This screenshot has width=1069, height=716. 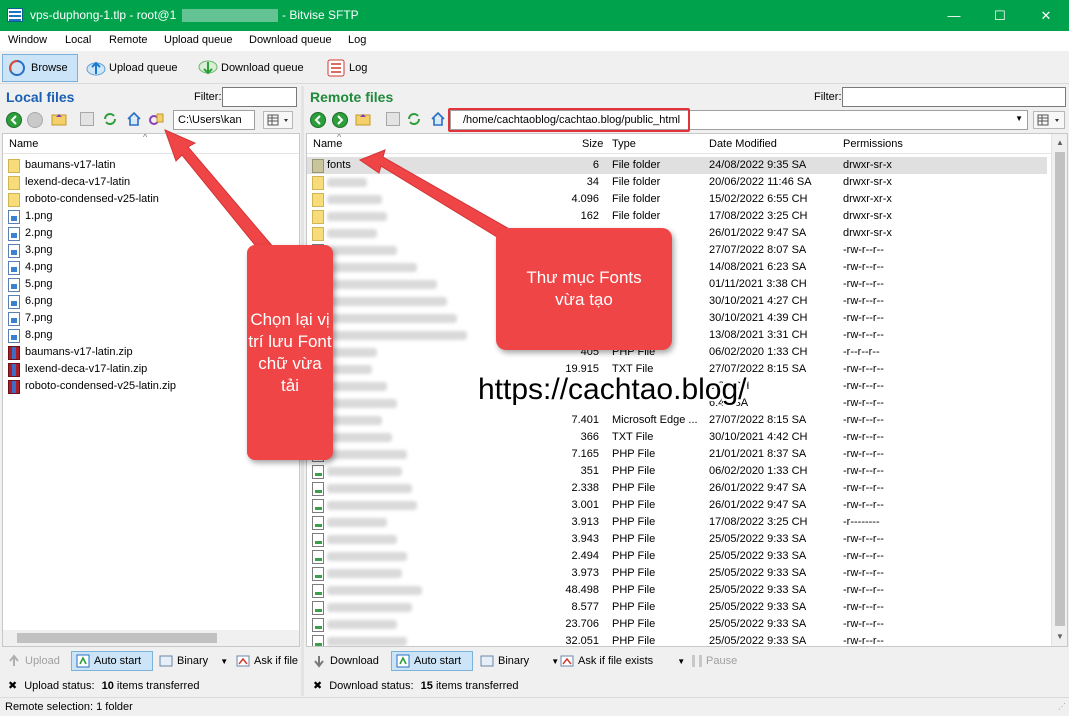 What do you see at coordinates (438, 119) in the screenshot?
I see `remote-home-icon` at bounding box center [438, 119].